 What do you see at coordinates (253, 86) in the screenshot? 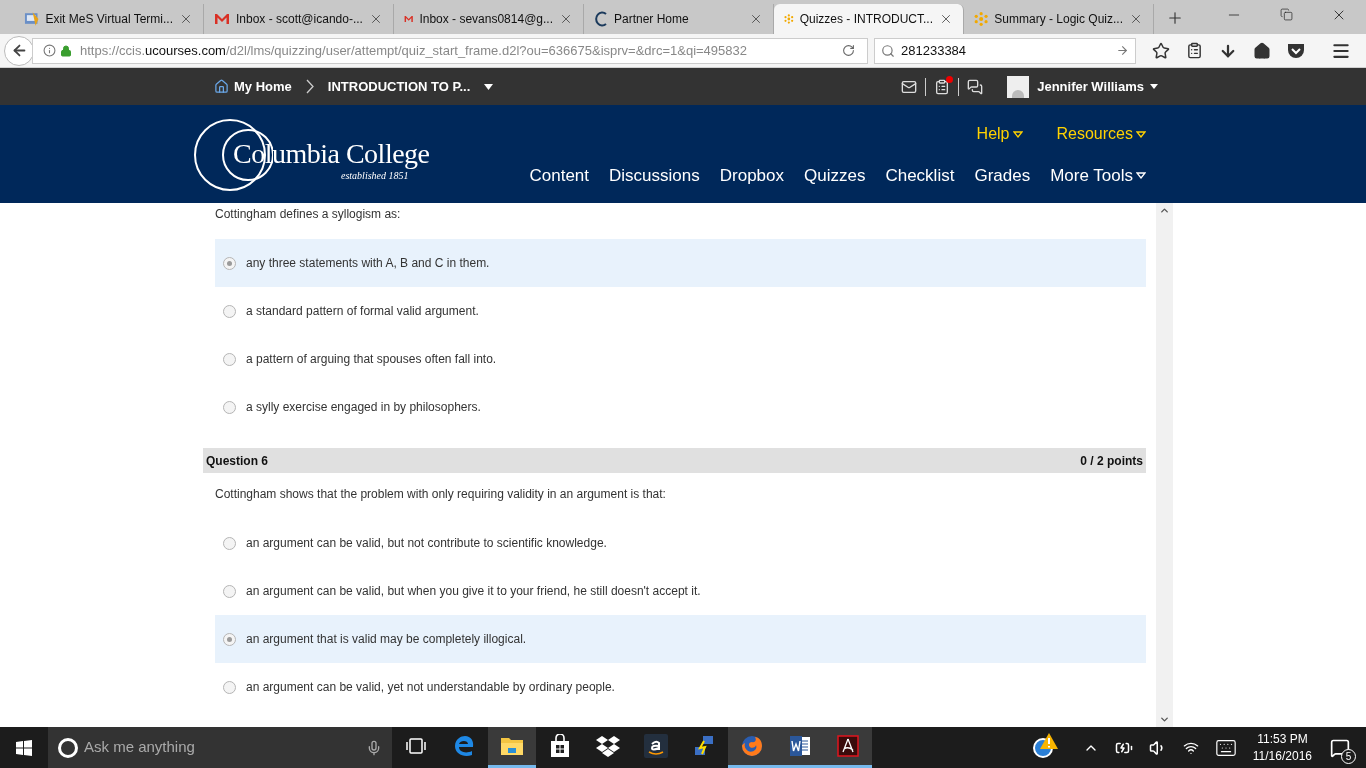
I see `my-home-link: My Home` at bounding box center [253, 86].